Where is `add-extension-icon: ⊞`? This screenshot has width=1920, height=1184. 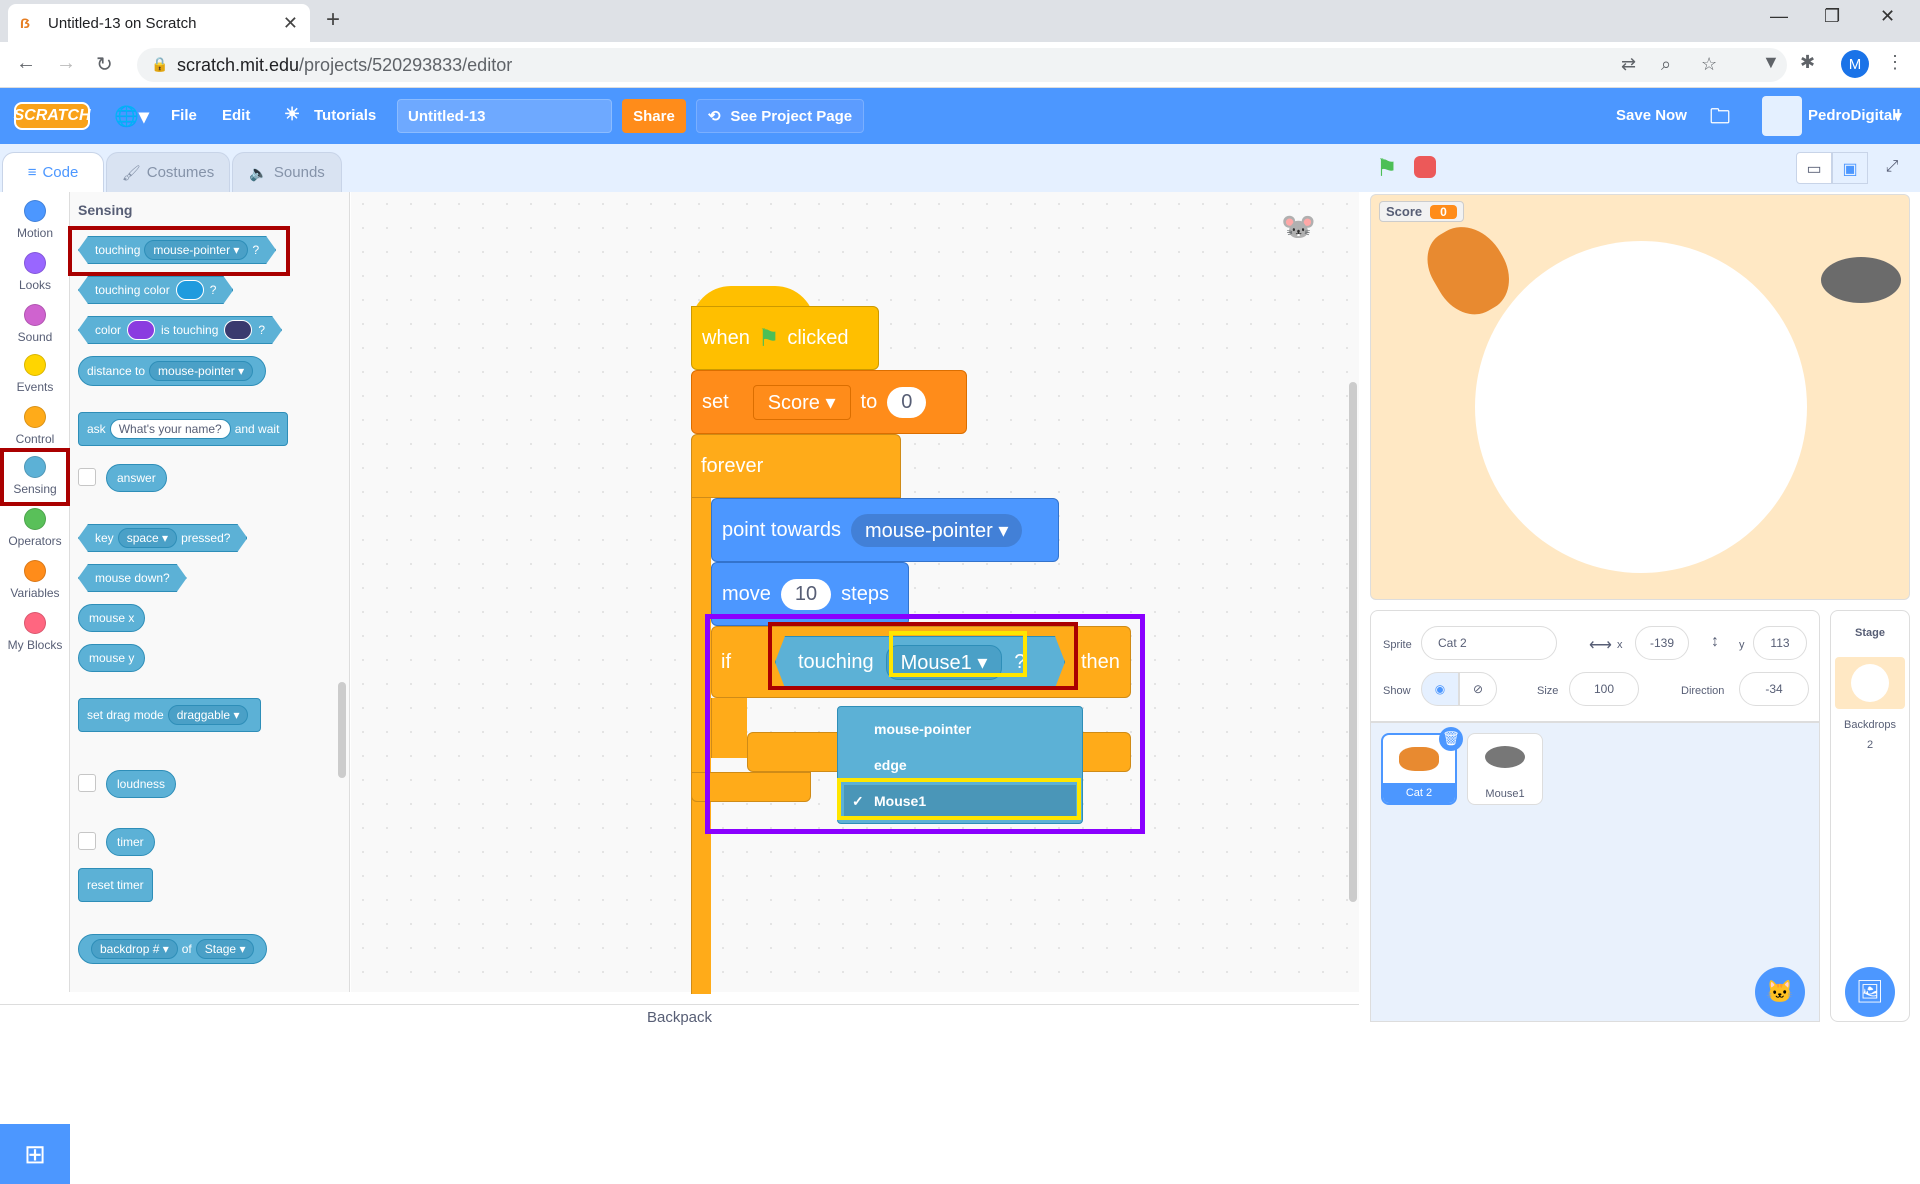
add-extension-icon: ⊞ is located at coordinates (35, 1154).